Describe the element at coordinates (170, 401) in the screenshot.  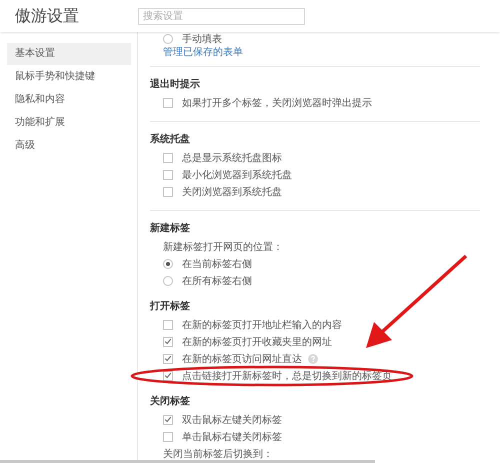
I see `section-heading: 关闭标签` at that location.